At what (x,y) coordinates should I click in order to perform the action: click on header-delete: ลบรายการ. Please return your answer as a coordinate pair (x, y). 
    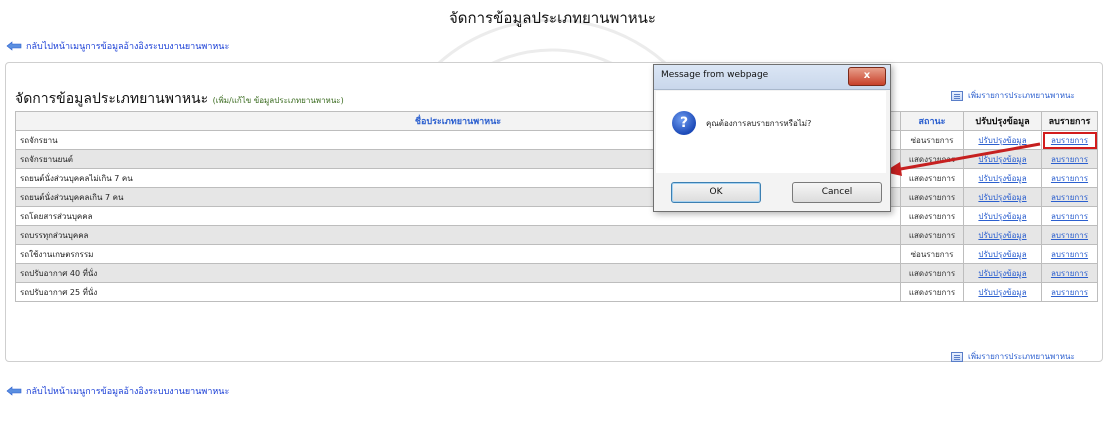
    Looking at the image, I should click on (1069, 121).